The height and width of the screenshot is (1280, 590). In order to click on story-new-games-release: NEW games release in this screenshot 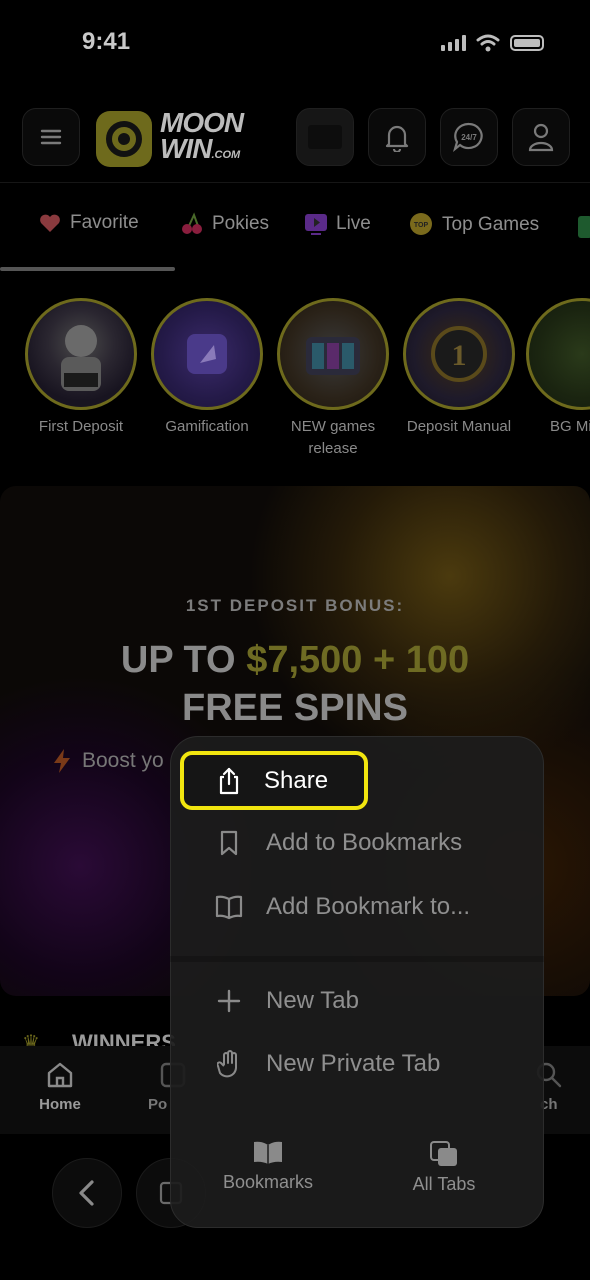, I will do `click(333, 379)`.